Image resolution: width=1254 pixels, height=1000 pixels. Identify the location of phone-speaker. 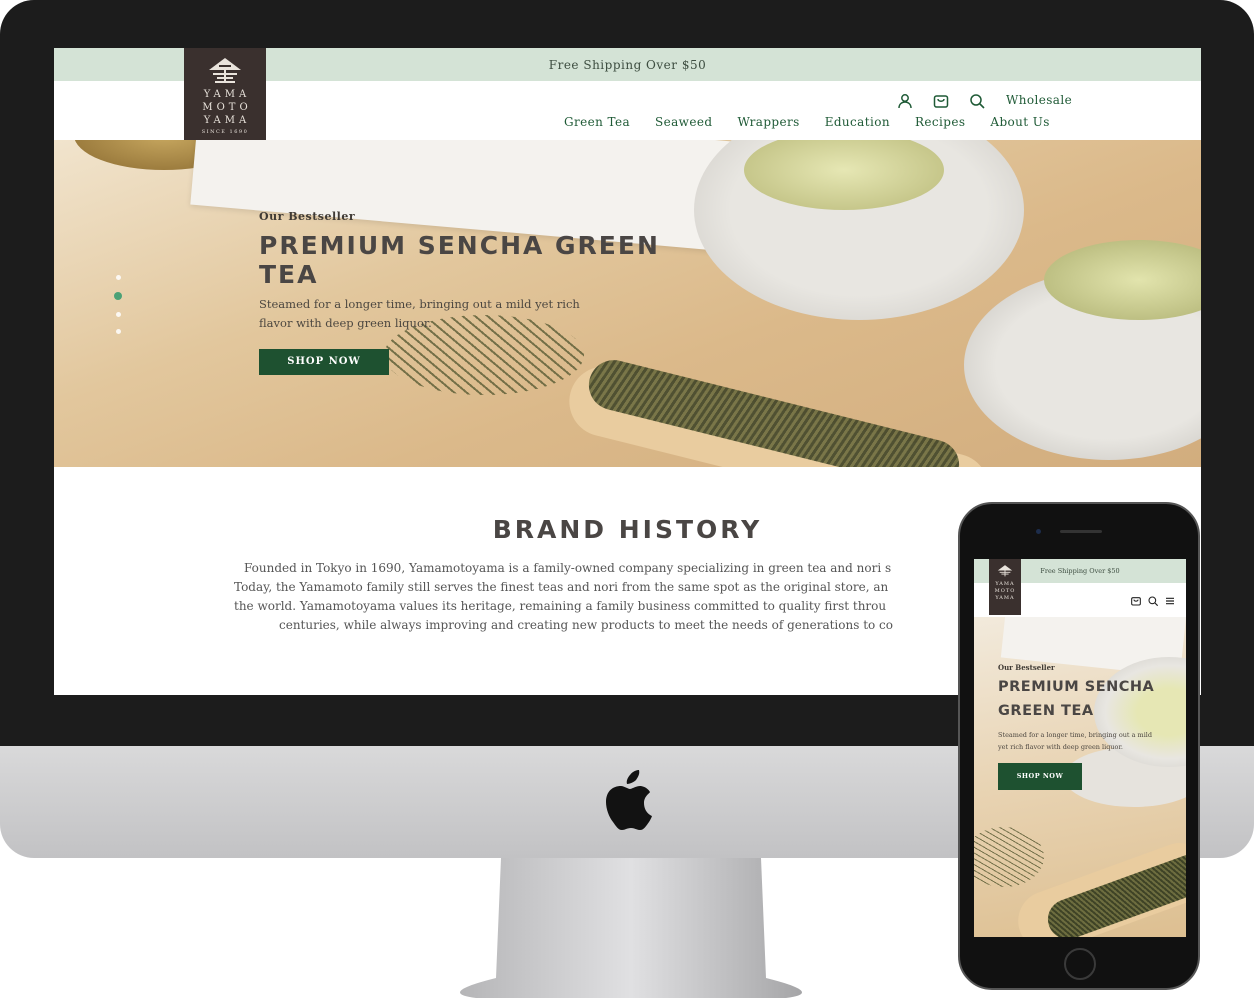
(1081, 531).